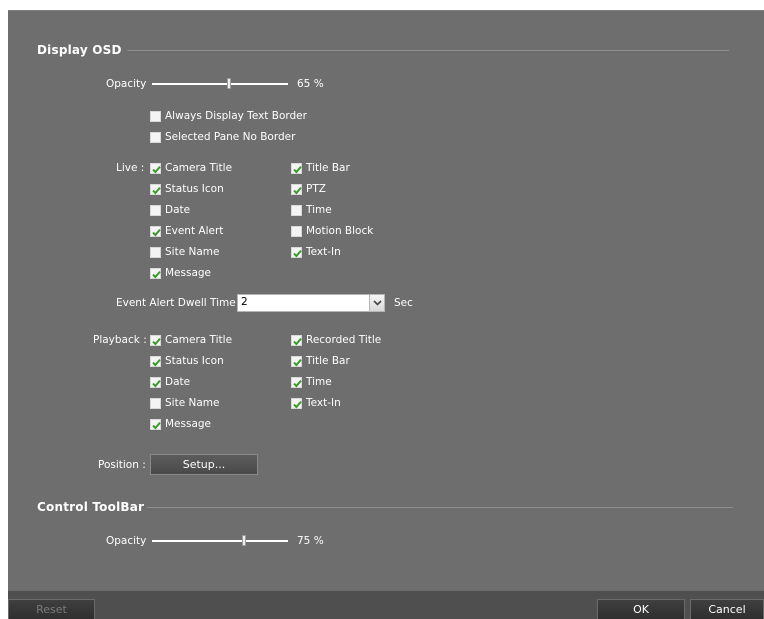  I want to click on playback-recorded-title-checkbox: Recorded Title, so click(336, 340).